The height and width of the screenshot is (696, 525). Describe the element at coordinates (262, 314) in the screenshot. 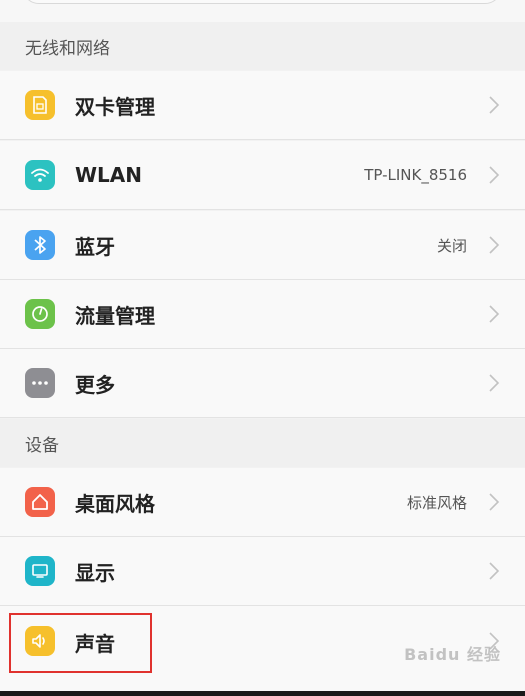

I see `row-data-usage: 流量管理` at that location.